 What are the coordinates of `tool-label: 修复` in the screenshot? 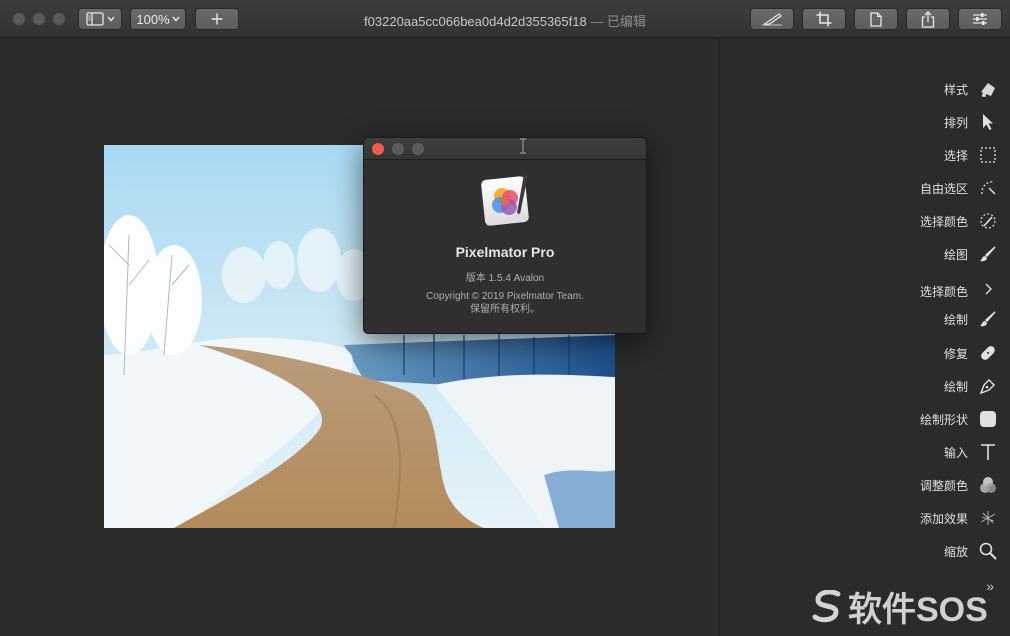 It's located at (955, 353).